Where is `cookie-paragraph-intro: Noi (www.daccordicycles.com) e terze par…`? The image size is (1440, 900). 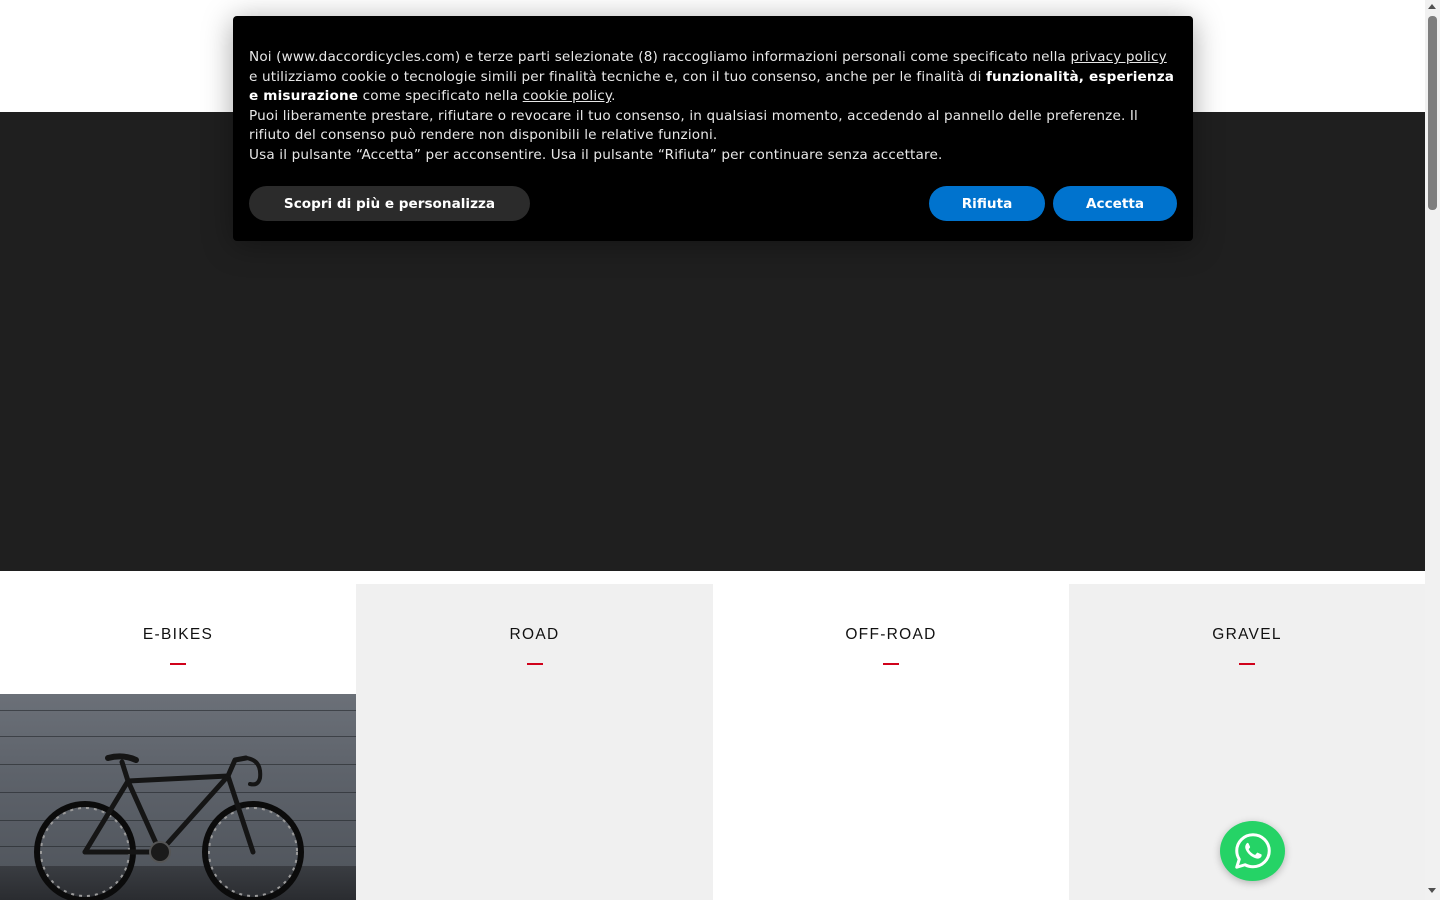
cookie-paragraph-intro: Noi (www.daccordicycles.com) e terze par… is located at coordinates (714, 77).